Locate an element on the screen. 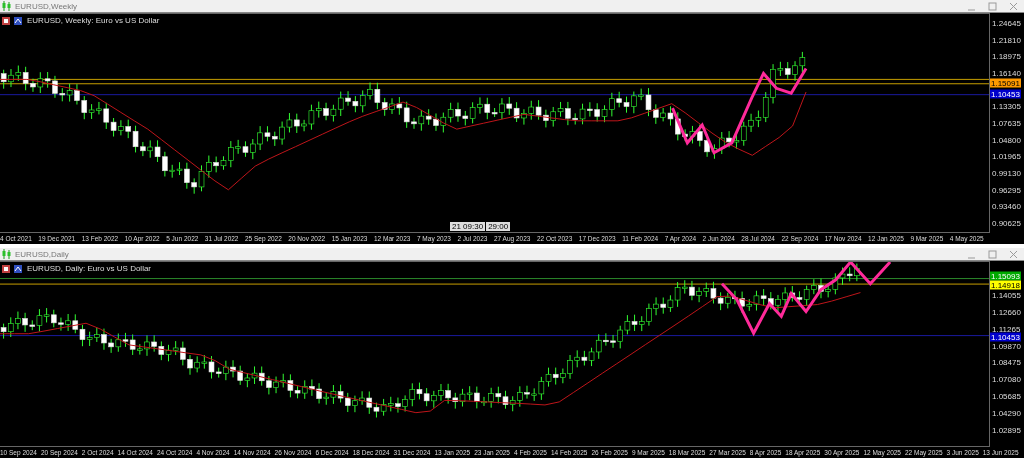  price-axis-label: 0.99130 is located at coordinates (1006, 173).